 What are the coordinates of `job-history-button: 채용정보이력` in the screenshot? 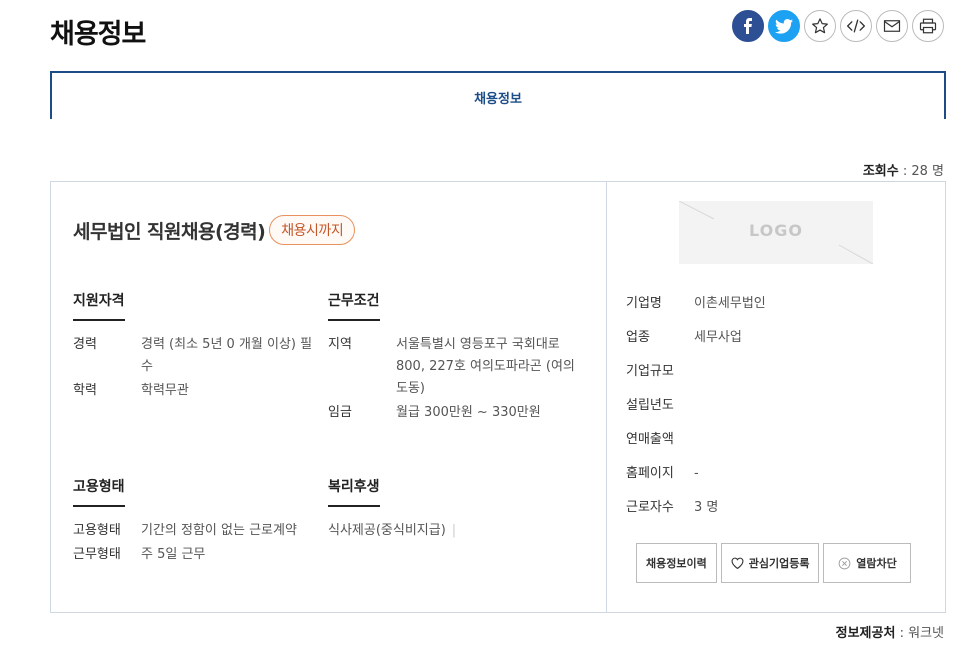 It's located at (676, 563).